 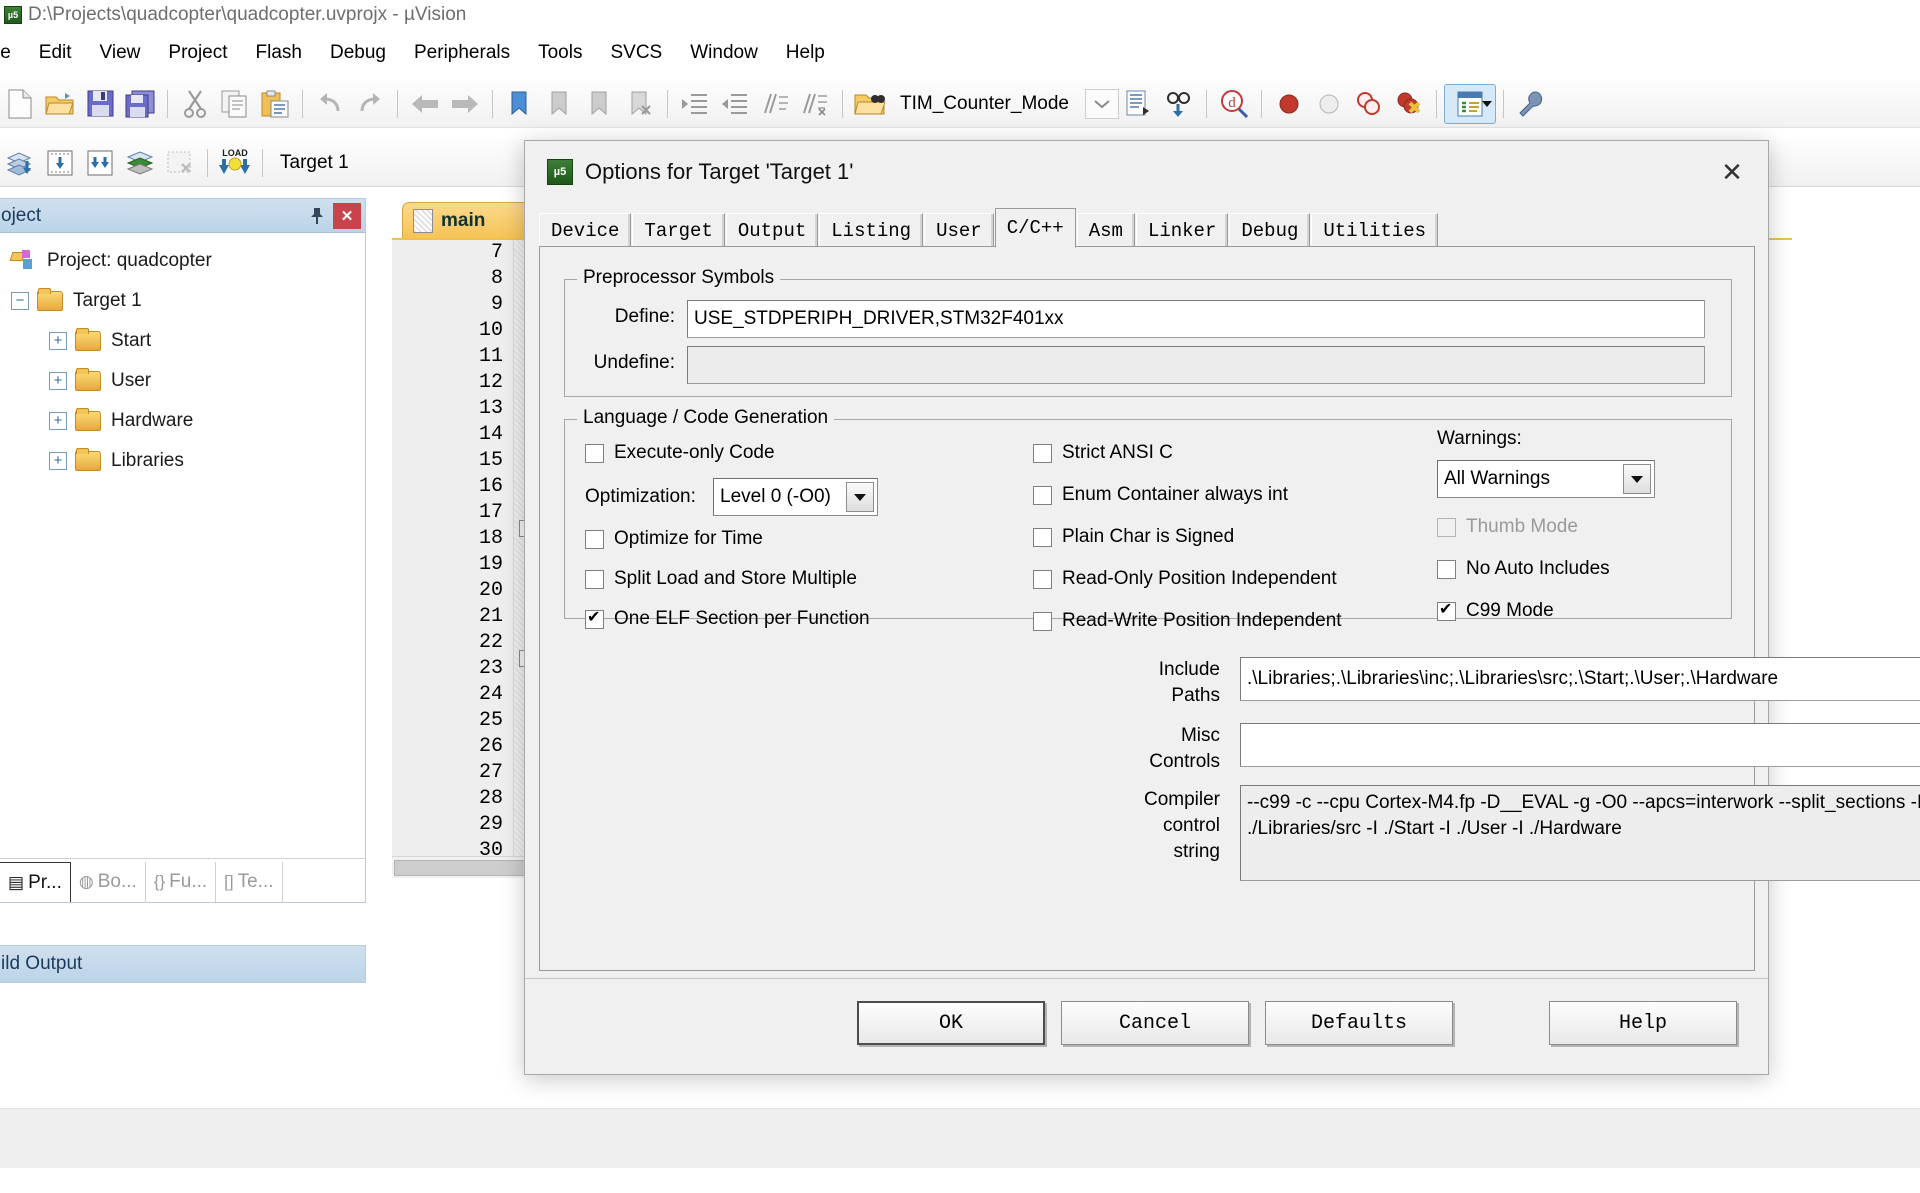 What do you see at coordinates (20, 301) in the screenshot?
I see `tree-collapse-toggle: −` at bounding box center [20, 301].